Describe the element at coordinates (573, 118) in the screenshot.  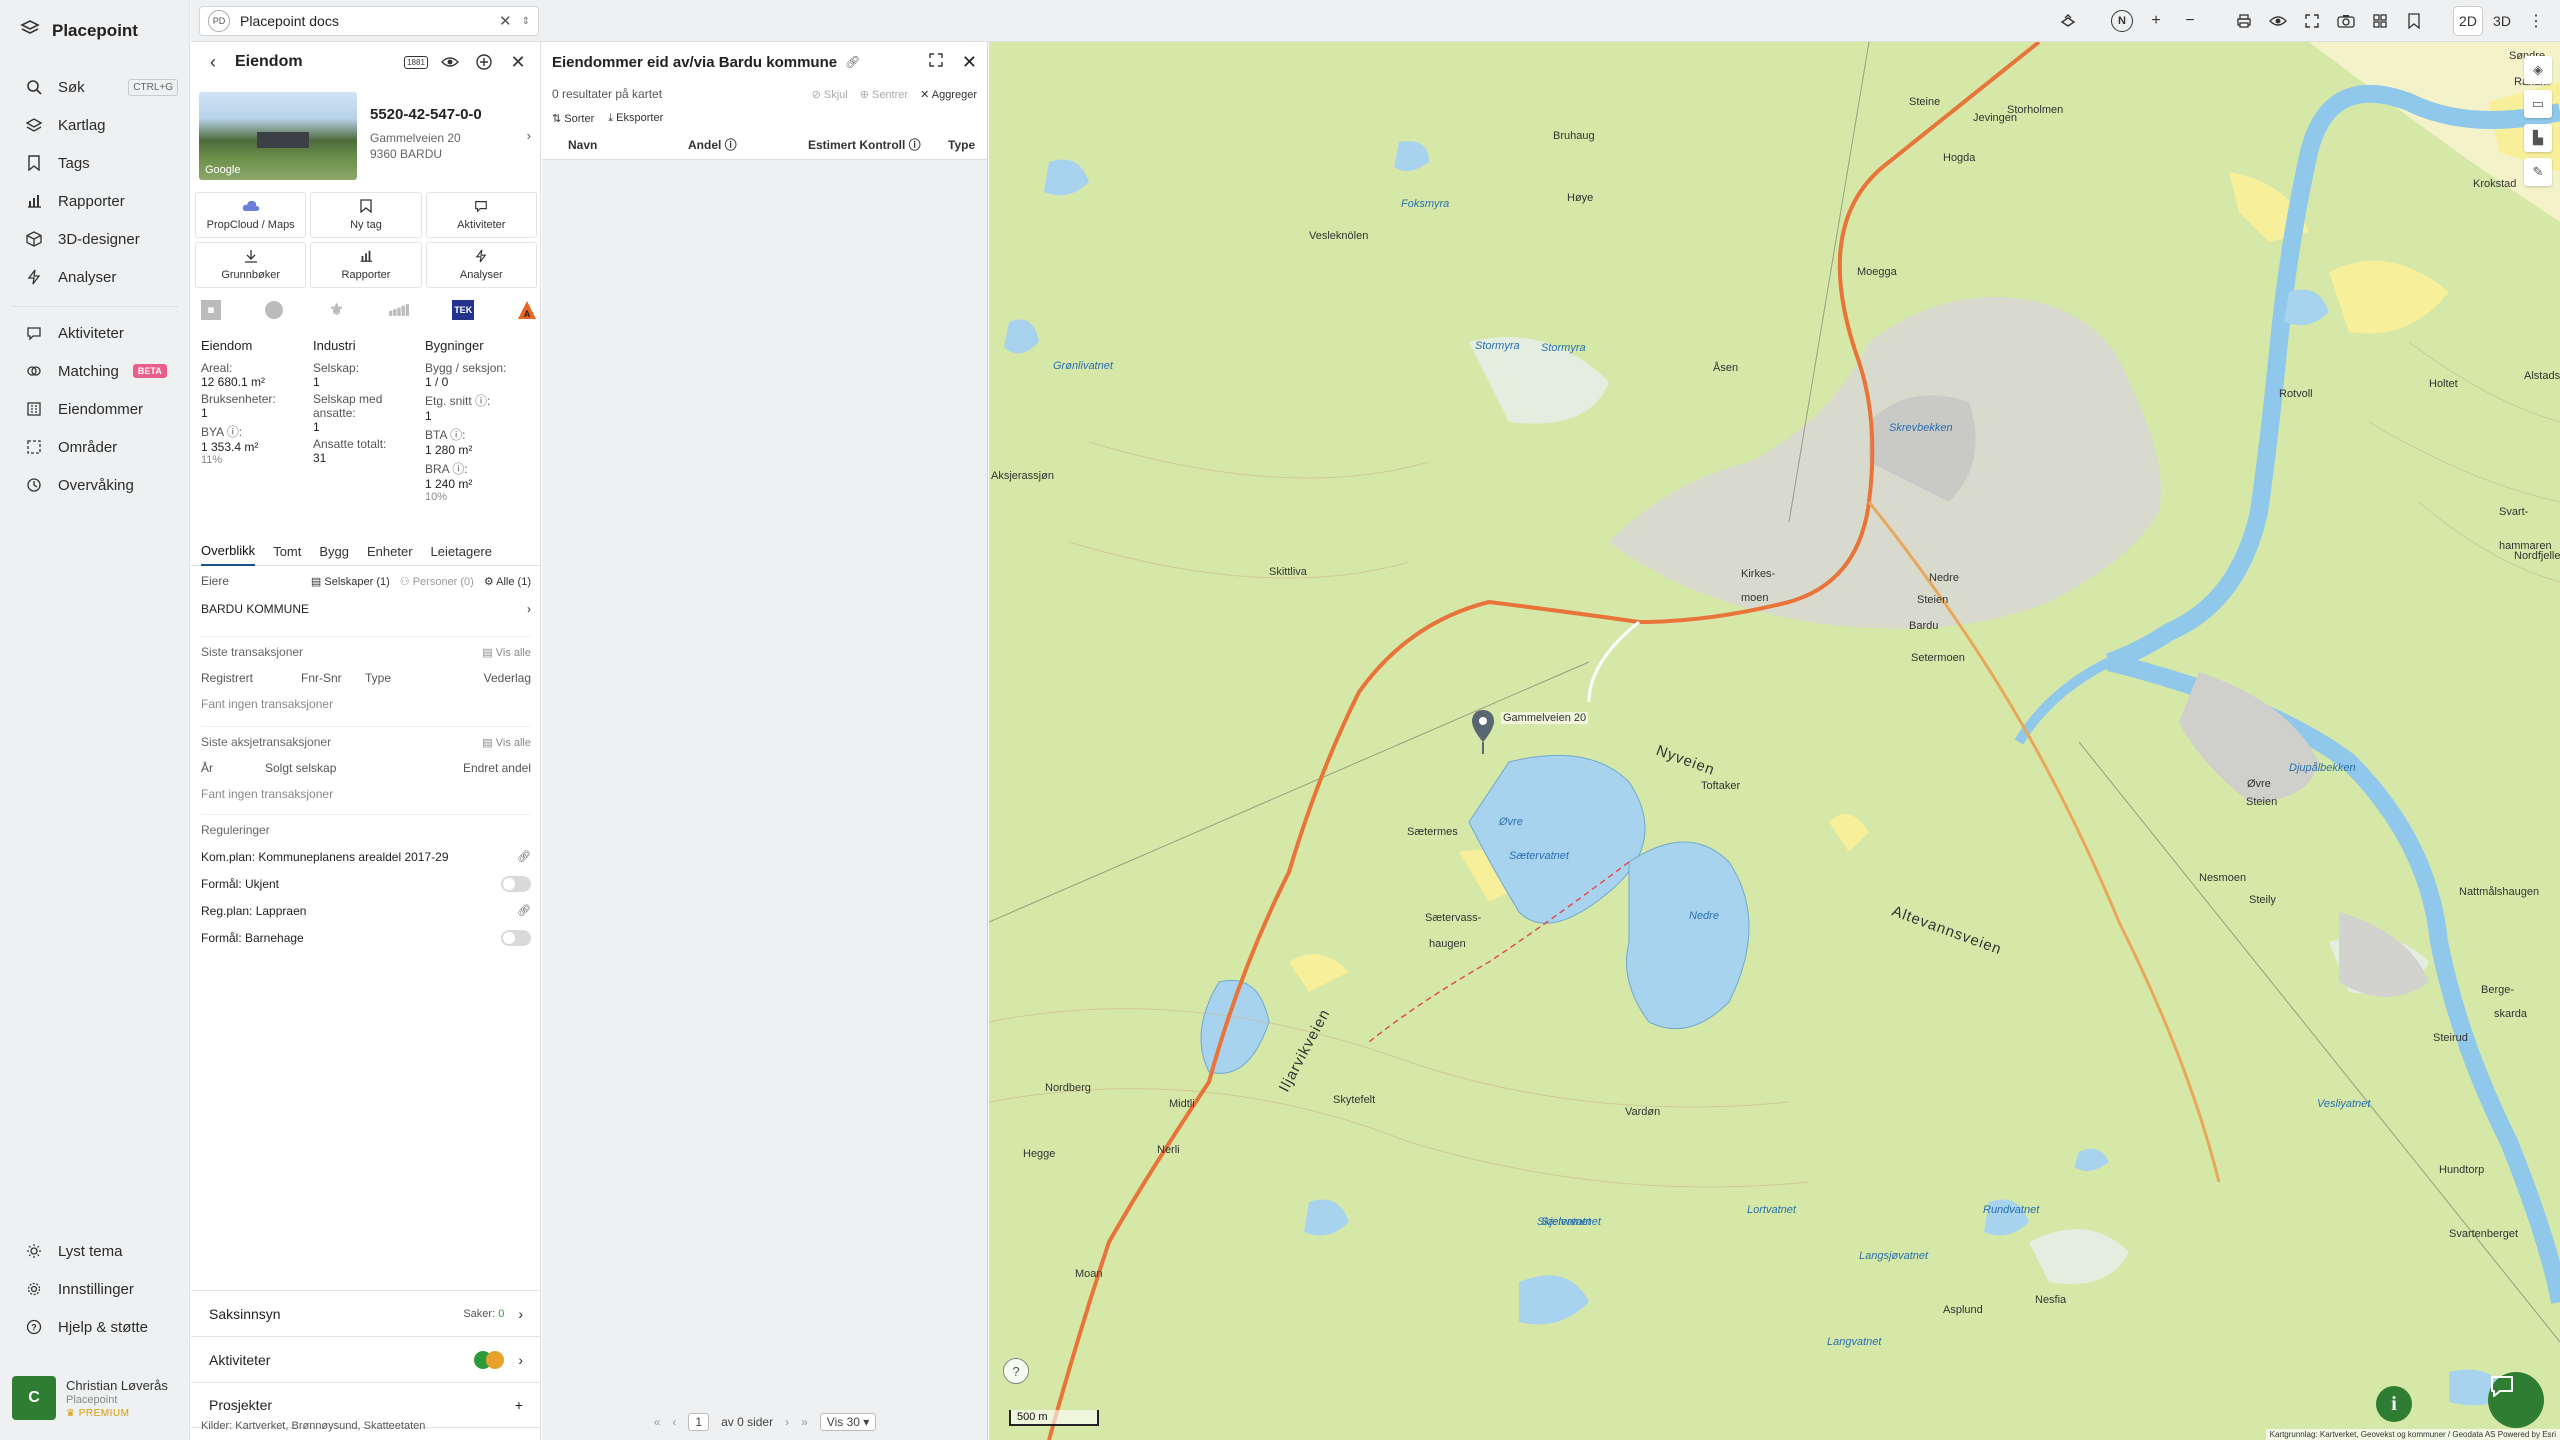
I see `sorter-button: ⇅ Sorter` at that location.